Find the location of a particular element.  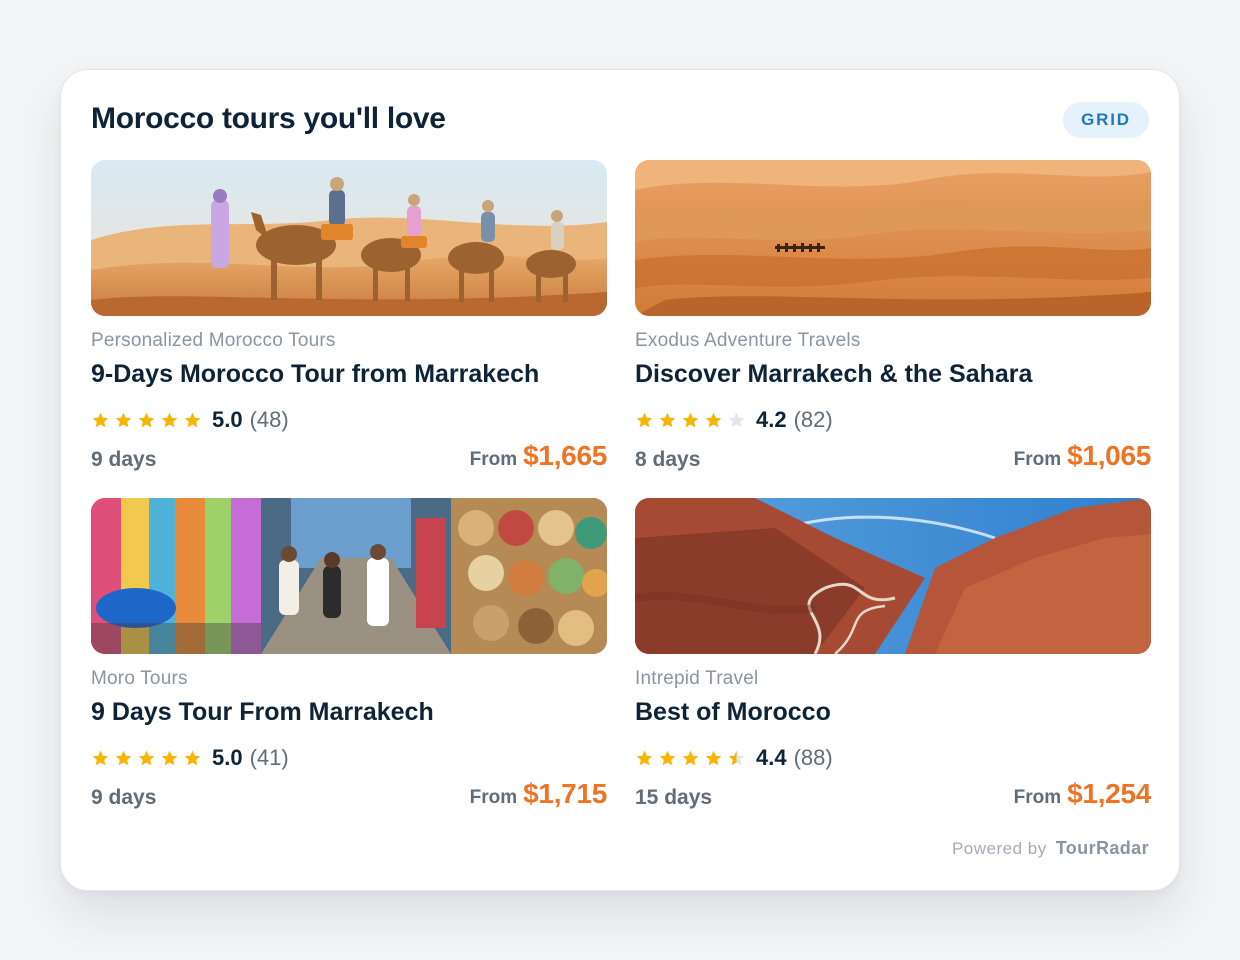

powered-by-label: Powered by is located at coordinates (999, 848).